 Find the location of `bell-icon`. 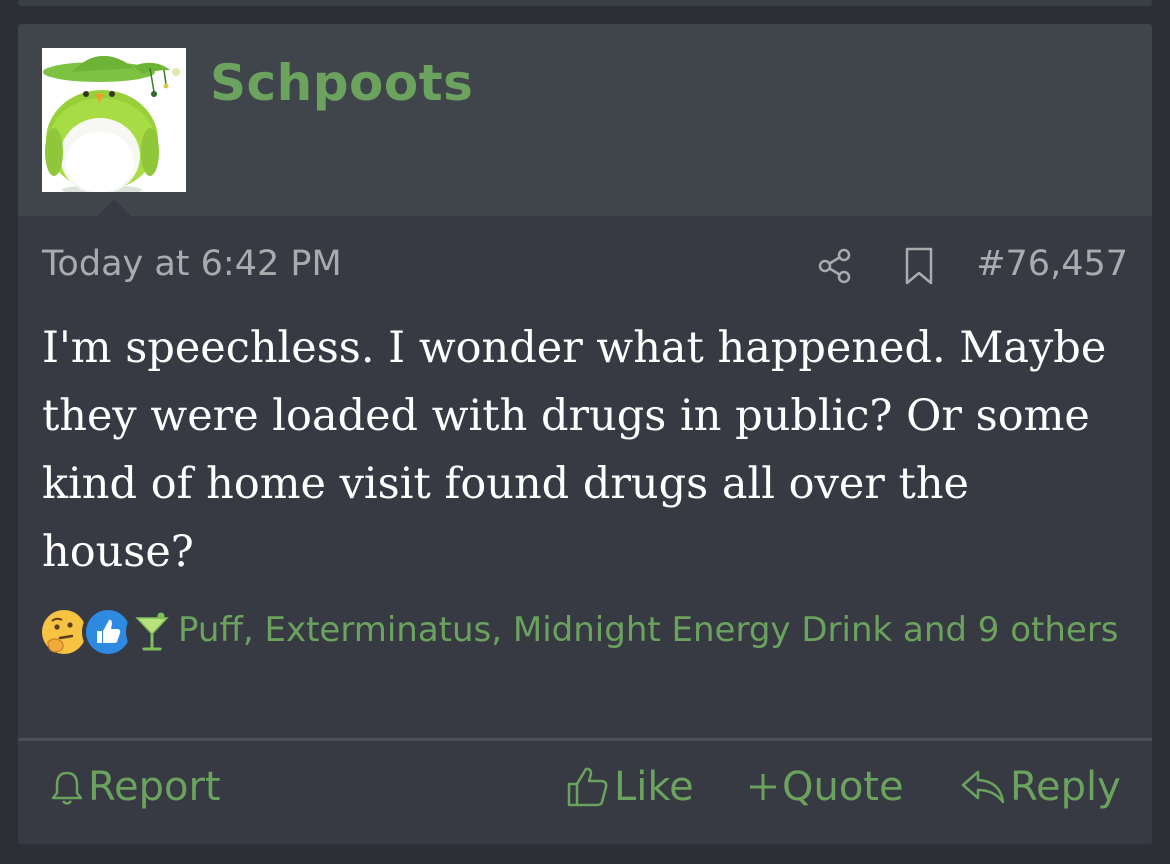

bell-icon is located at coordinates (67, 788).